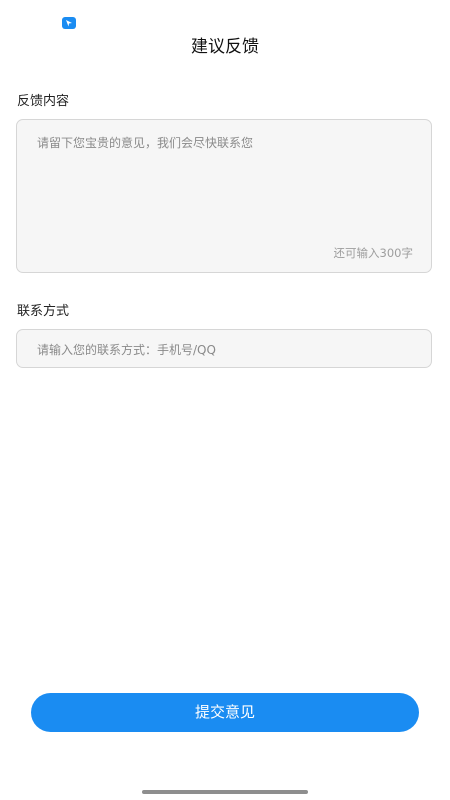 The width and height of the screenshot is (450, 800). What do you see at coordinates (126, 350) in the screenshot?
I see `contact-placeholder: 请输入您的联系方式：手机号/QQ` at bounding box center [126, 350].